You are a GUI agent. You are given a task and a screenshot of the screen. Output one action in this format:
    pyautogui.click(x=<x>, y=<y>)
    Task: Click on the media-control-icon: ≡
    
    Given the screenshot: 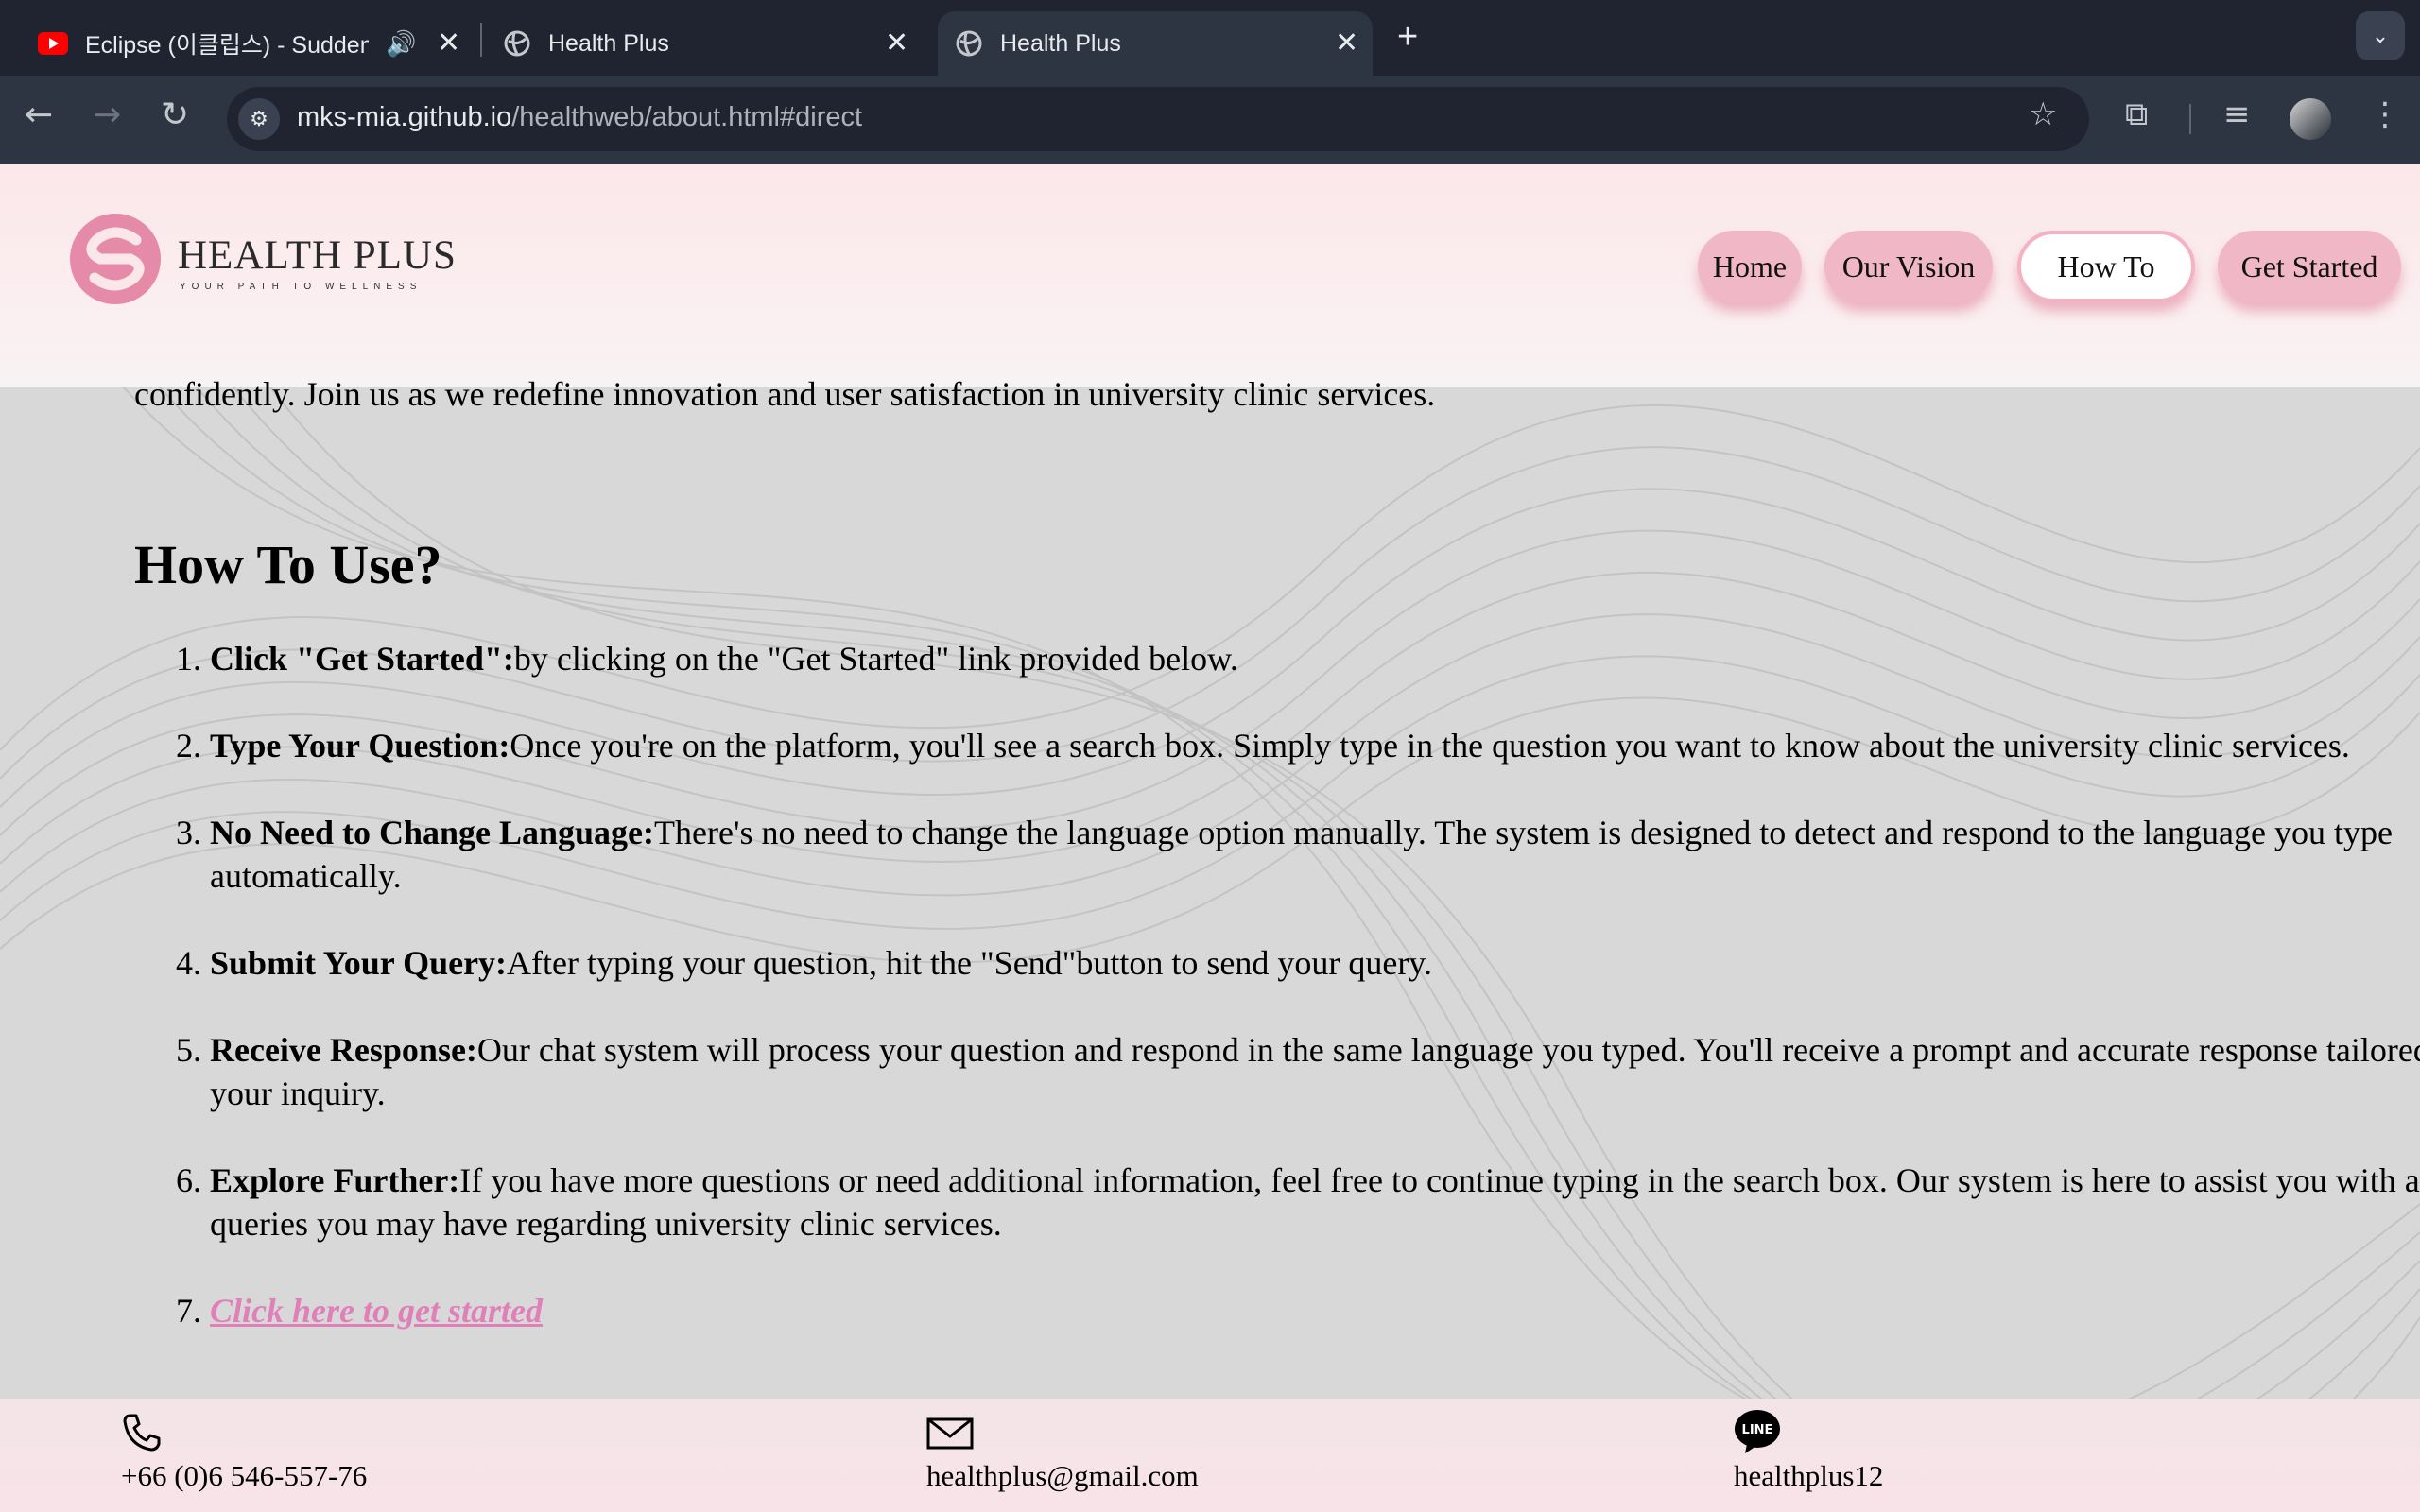 What is the action you would take?
    pyautogui.click(x=2237, y=114)
    